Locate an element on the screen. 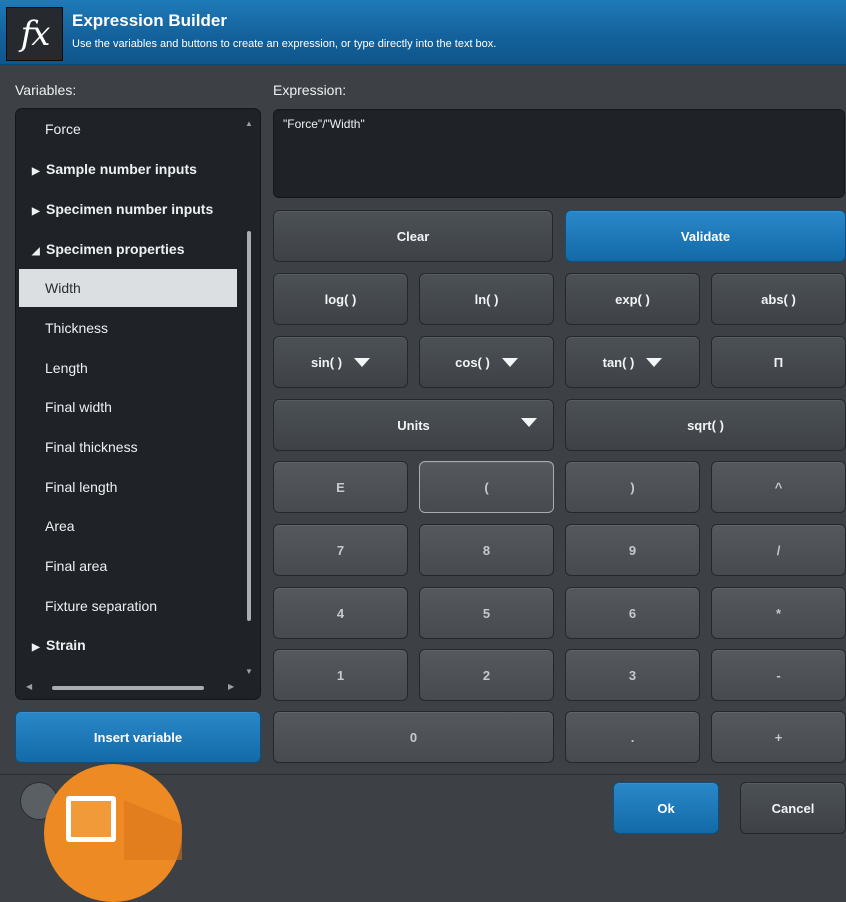  digit-6-button: 6 is located at coordinates (632, 613).